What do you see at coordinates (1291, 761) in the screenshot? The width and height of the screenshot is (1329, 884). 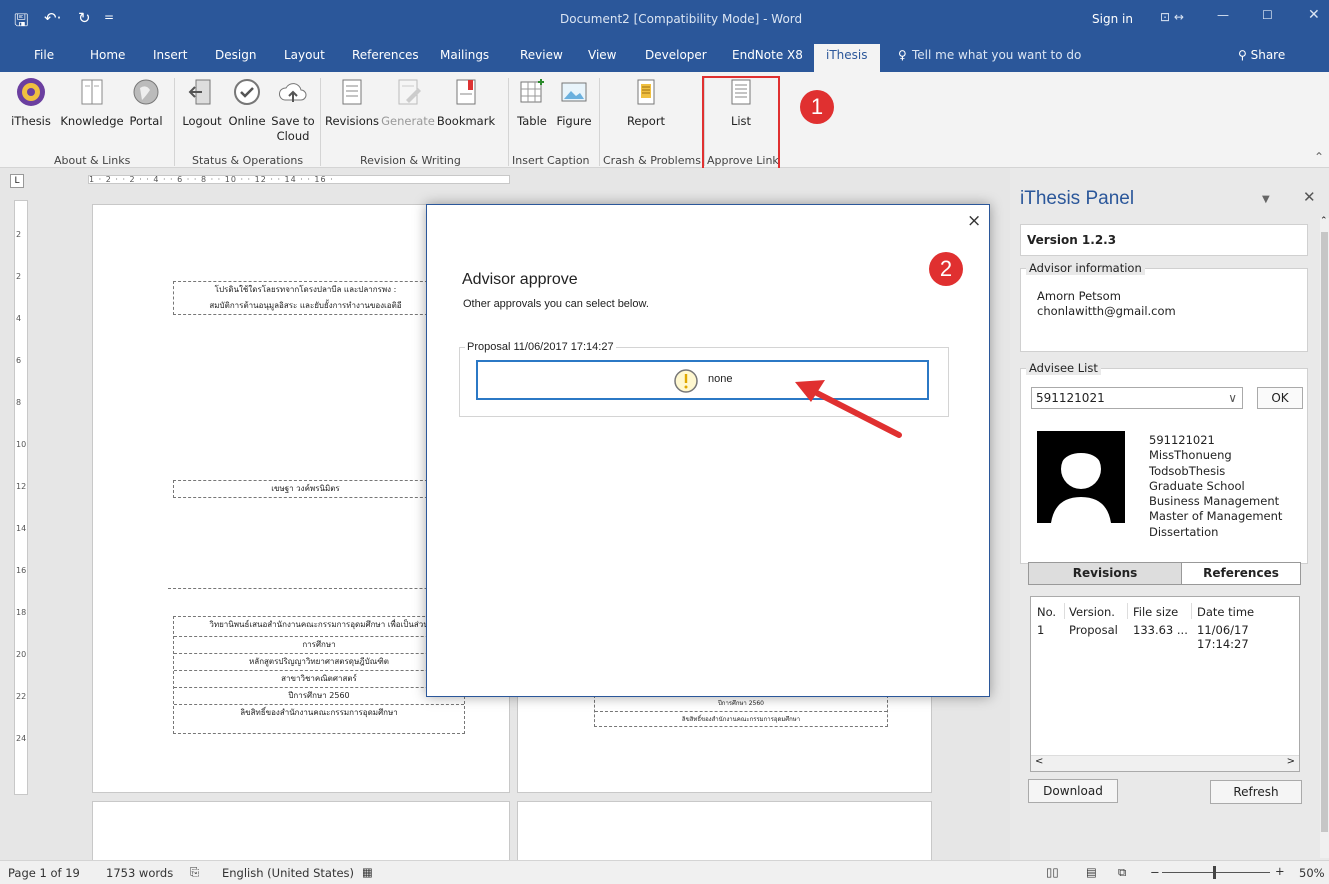 I see `scroll-right-icon: >` at bounding box center [1291, 761].